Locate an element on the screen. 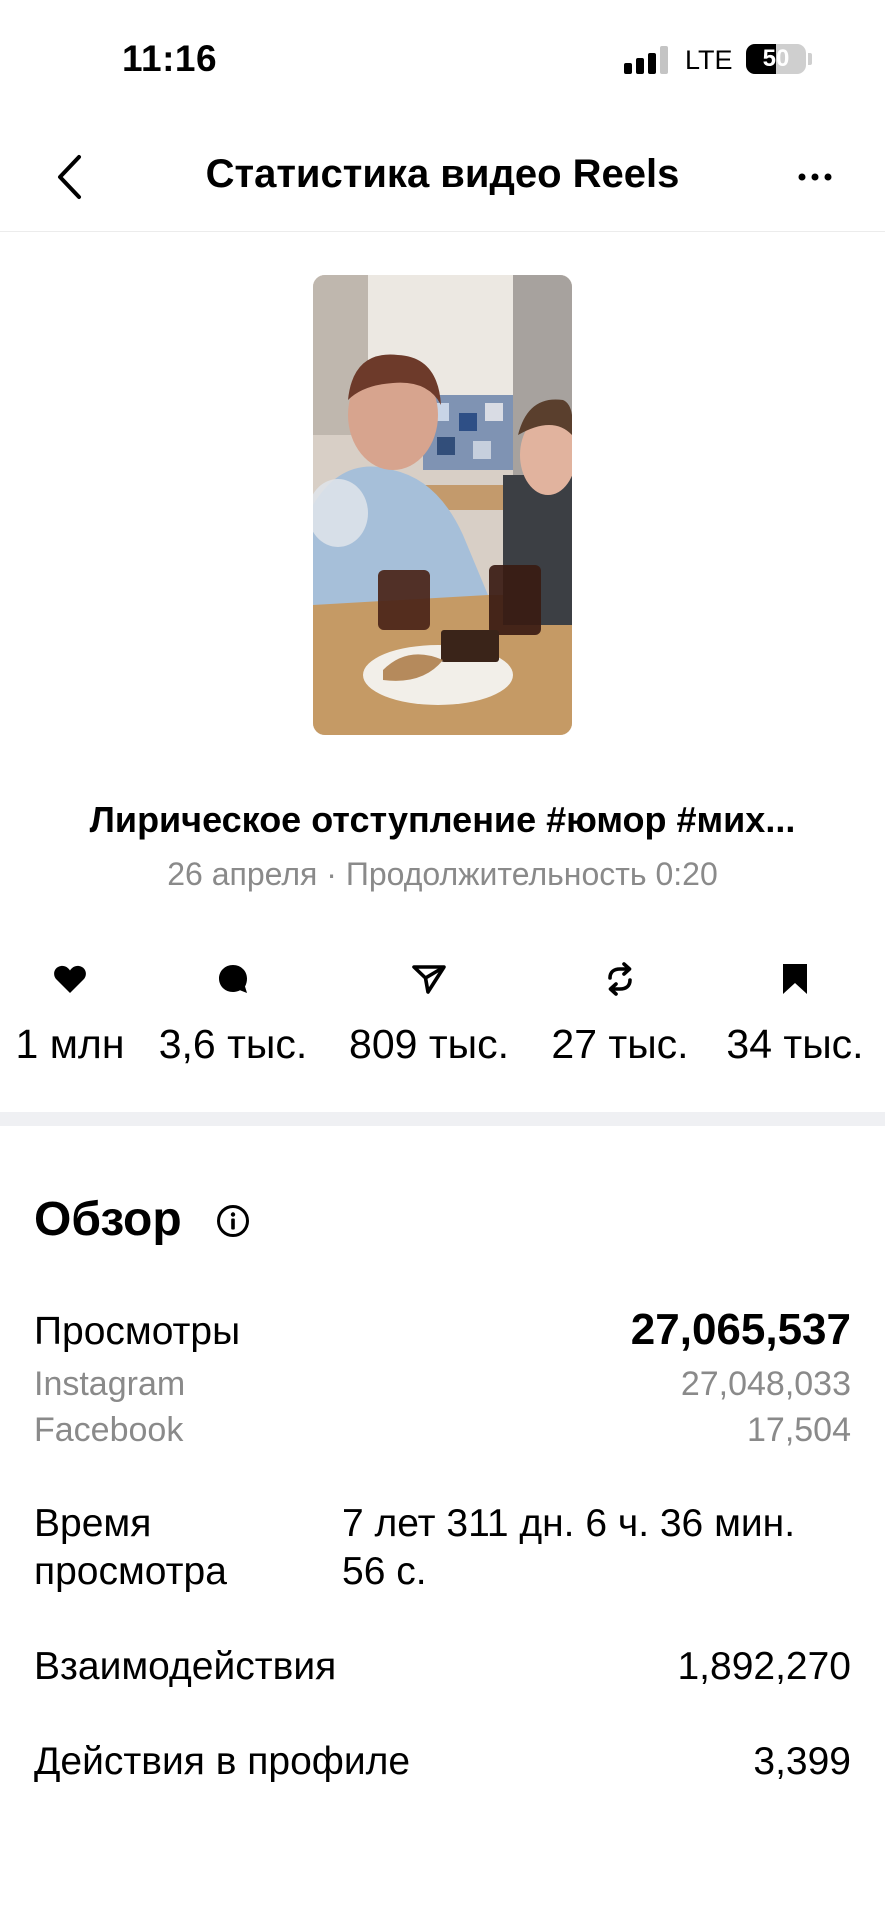  stat-reposts: 27 тыс. is located at coordinates (620, 1014).